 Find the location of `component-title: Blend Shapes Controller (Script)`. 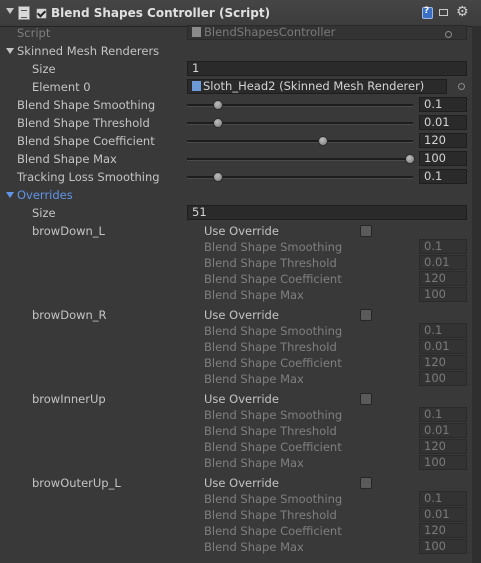

component-title: Blend Shapes Controller (Script) is located at coordinates (161, 13).